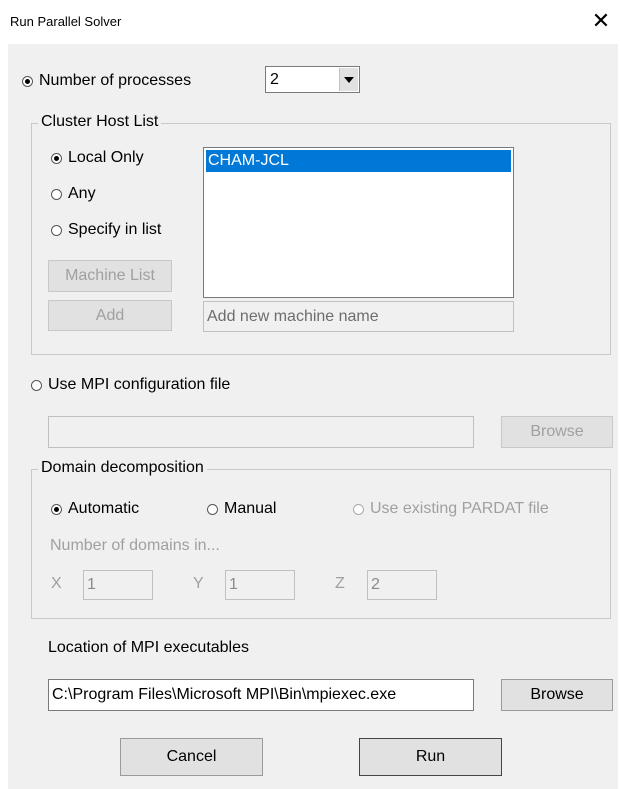 The height and width of the screenshot is (789, 620). I want to click on z-label: Z, so click(340, 583).